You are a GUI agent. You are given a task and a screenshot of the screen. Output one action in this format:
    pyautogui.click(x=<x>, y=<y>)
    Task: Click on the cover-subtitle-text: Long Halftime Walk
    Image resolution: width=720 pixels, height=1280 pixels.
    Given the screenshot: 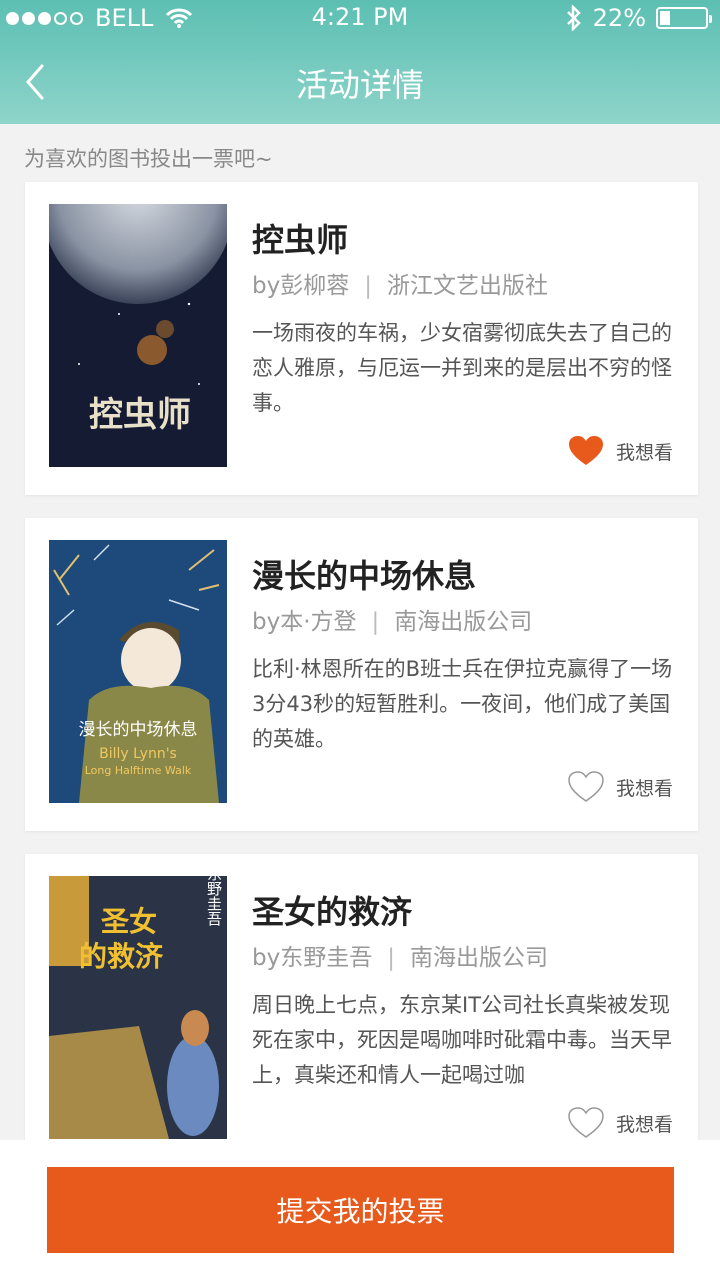 What is the action you would take?
    pyautogui.click(x=138, y=770)
    